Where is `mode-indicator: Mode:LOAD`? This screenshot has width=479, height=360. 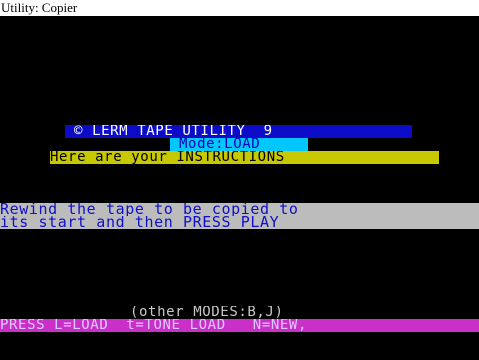 mode-indicator: Mode:LOAD is located at coordinates (239, 144).